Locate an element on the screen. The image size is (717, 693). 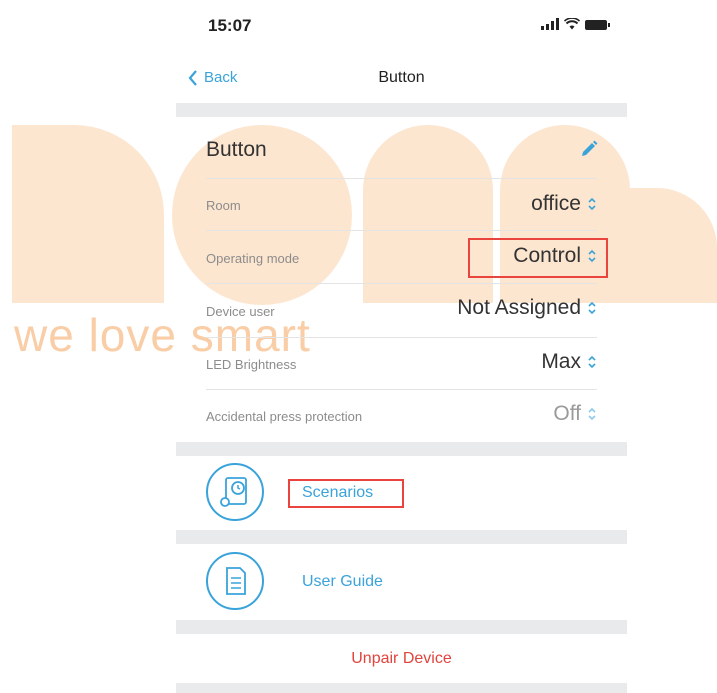
page-title: Button is located at coordinates (401, 77).